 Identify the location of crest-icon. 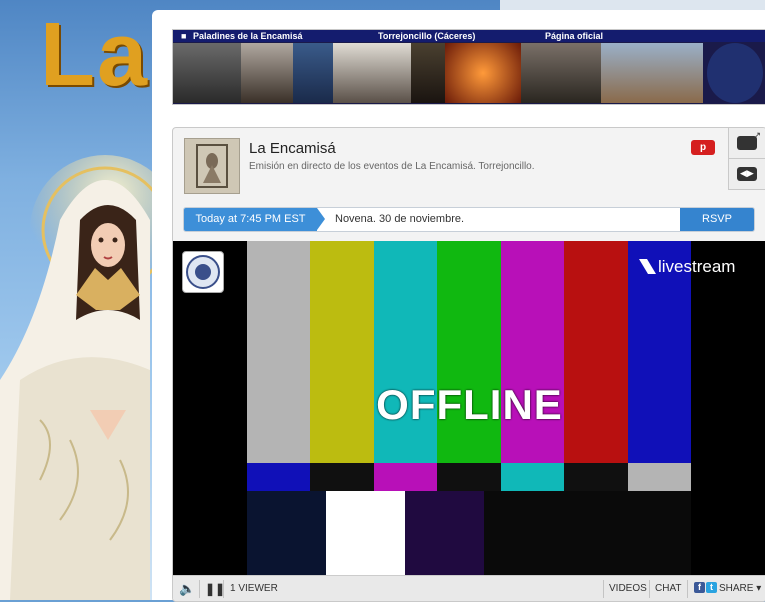
(203, 272).